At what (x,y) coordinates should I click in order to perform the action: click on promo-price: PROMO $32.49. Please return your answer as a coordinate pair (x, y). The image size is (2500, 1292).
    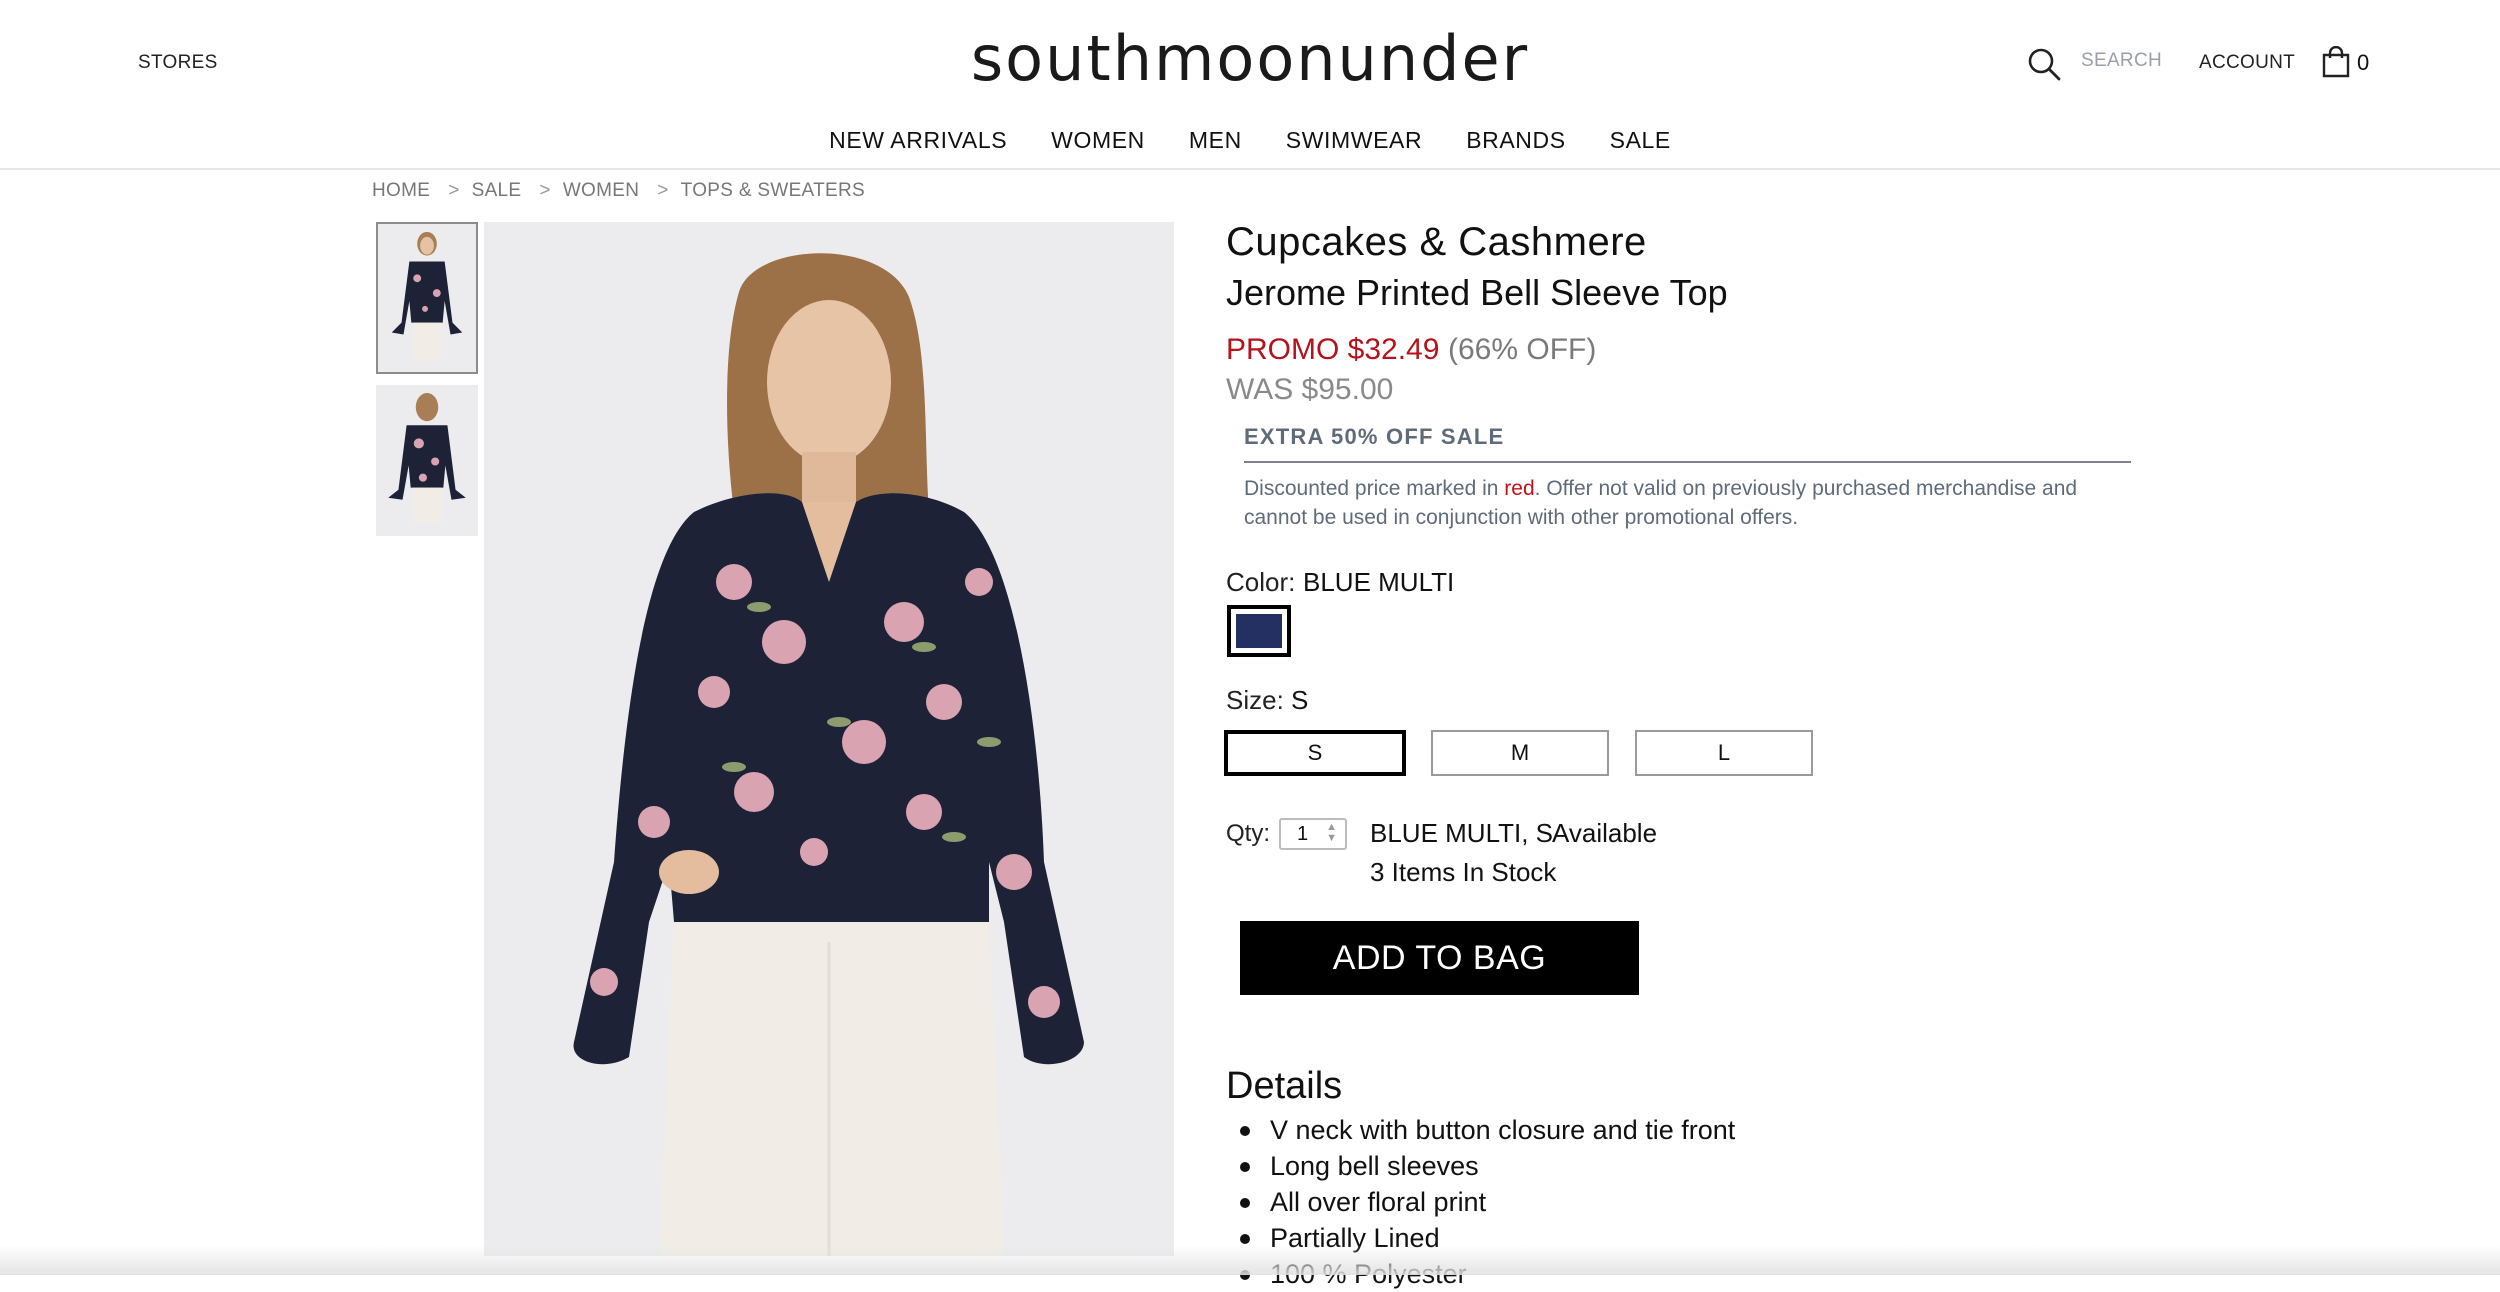
    Looking at the image, I should click on (1333, 349).